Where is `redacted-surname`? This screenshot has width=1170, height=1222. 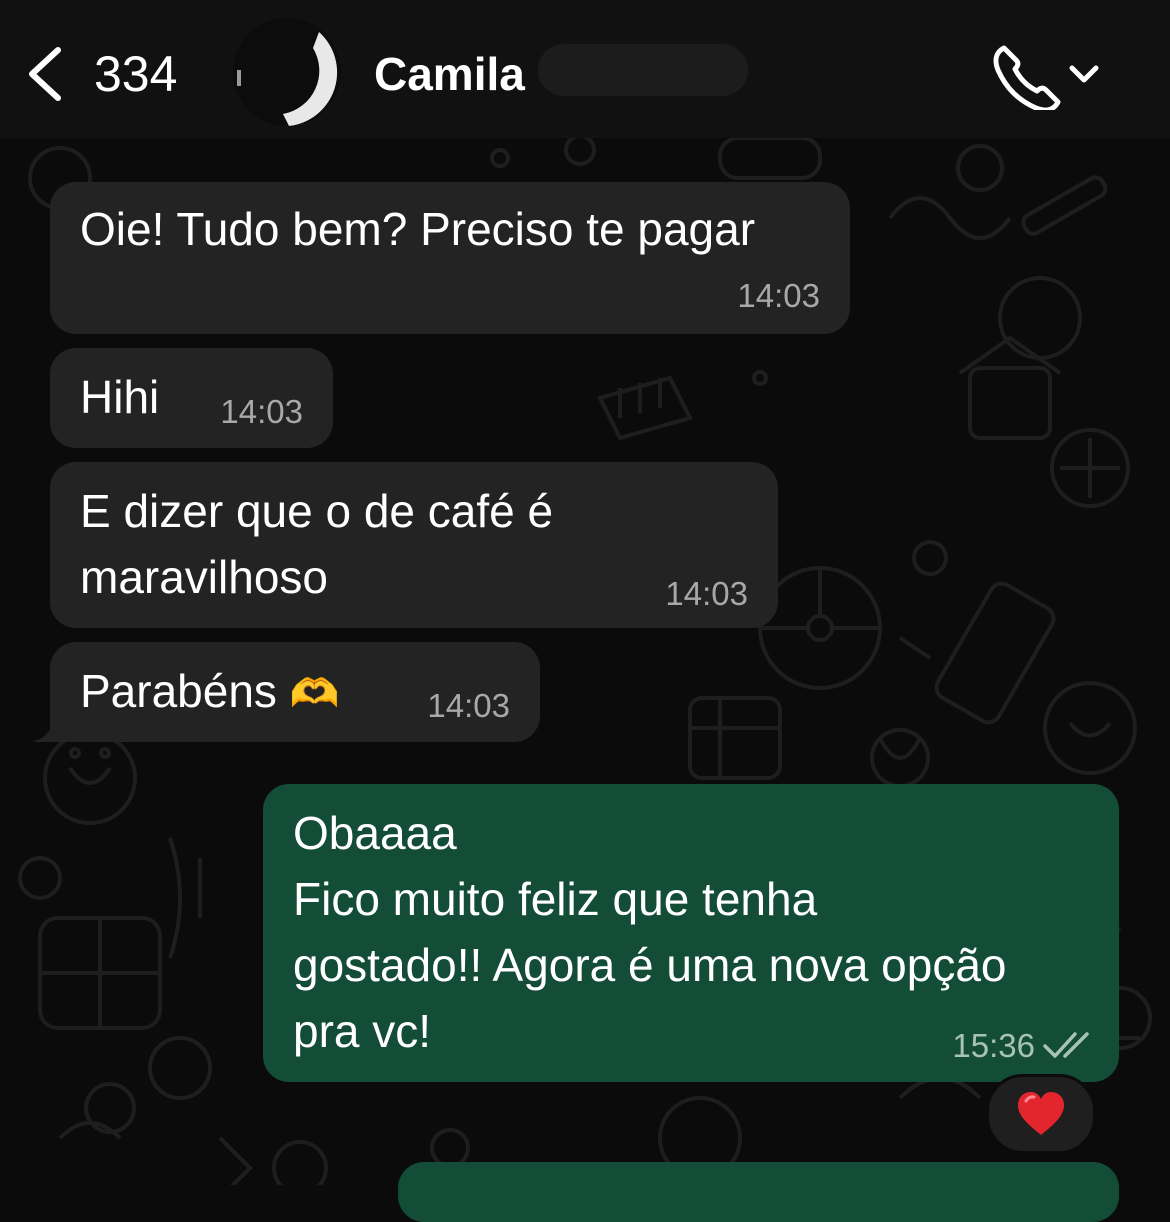 redacted-surname is located at coordinates (643, 70).